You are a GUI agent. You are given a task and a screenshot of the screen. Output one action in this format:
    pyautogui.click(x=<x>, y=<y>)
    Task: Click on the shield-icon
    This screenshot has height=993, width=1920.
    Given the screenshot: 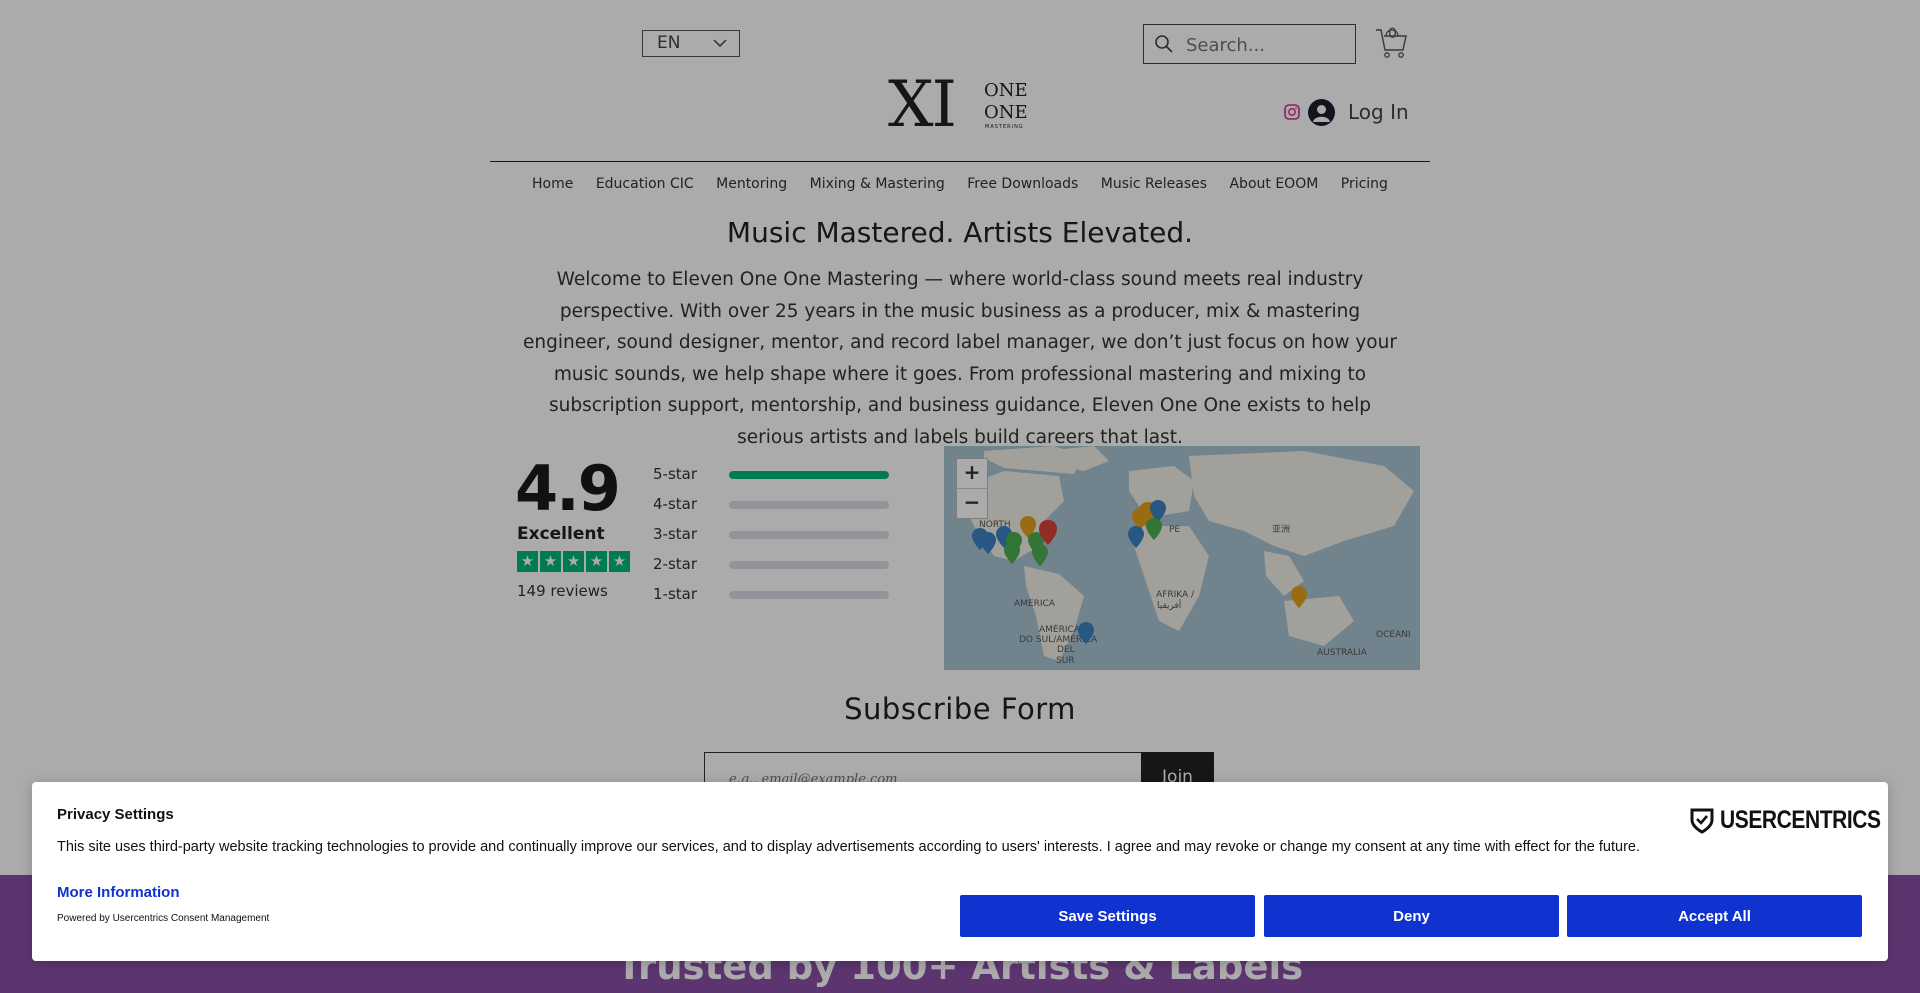 What is the action you would take?
    pyautogui.click(x=1702, y=821)
    